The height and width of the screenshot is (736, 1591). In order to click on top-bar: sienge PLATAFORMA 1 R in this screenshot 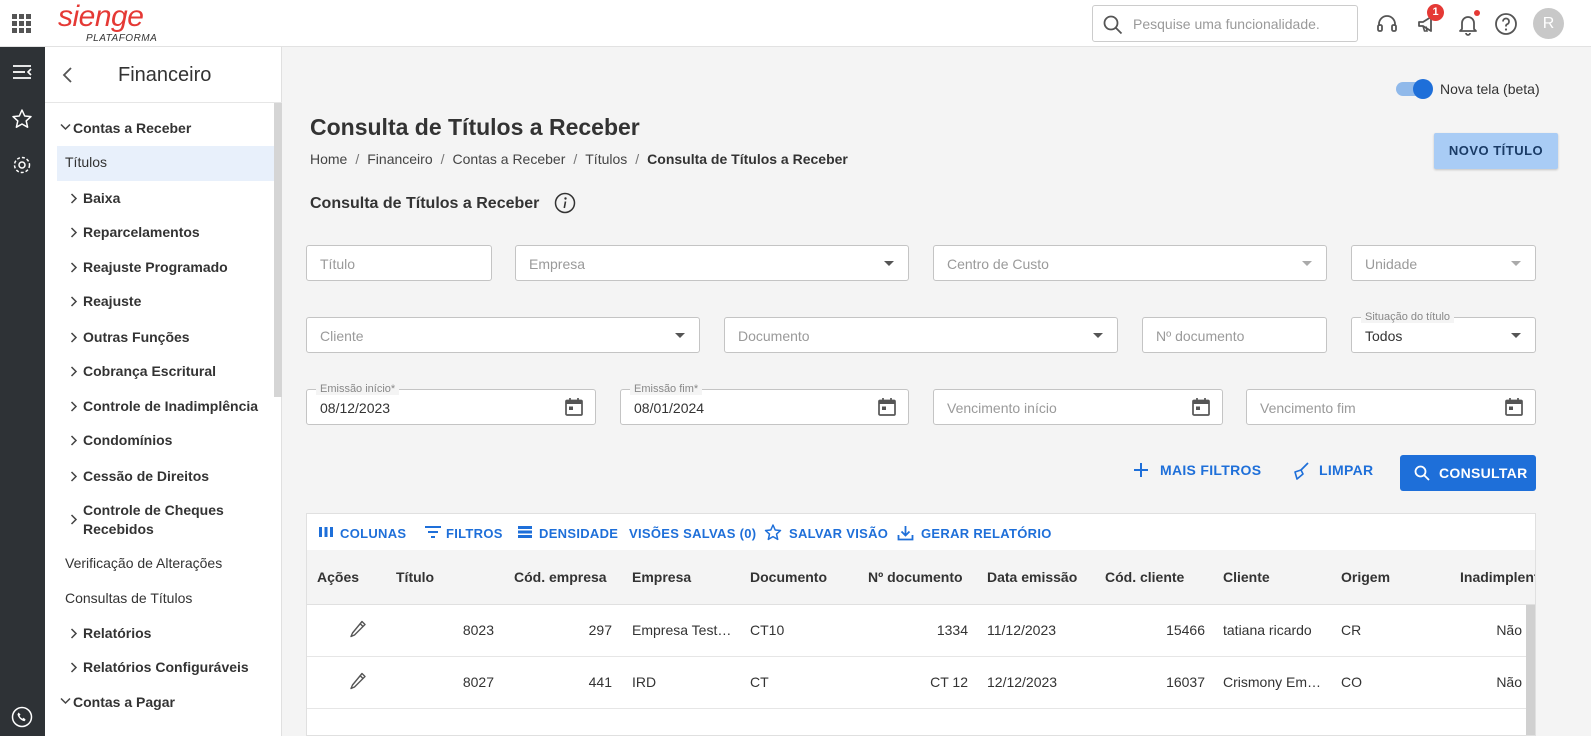, I will do `click(795, 23)`.